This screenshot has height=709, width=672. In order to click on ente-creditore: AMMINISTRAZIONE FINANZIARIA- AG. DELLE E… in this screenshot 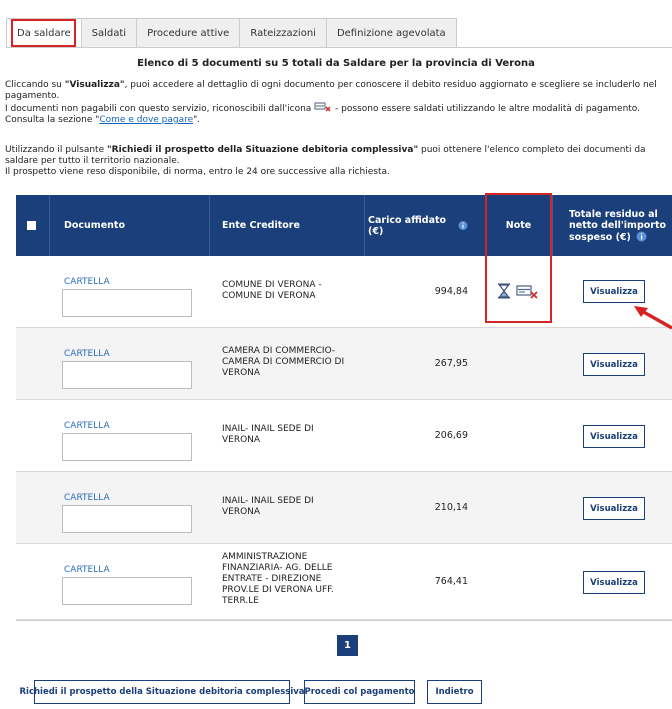, I will do `click(278, 579)`.